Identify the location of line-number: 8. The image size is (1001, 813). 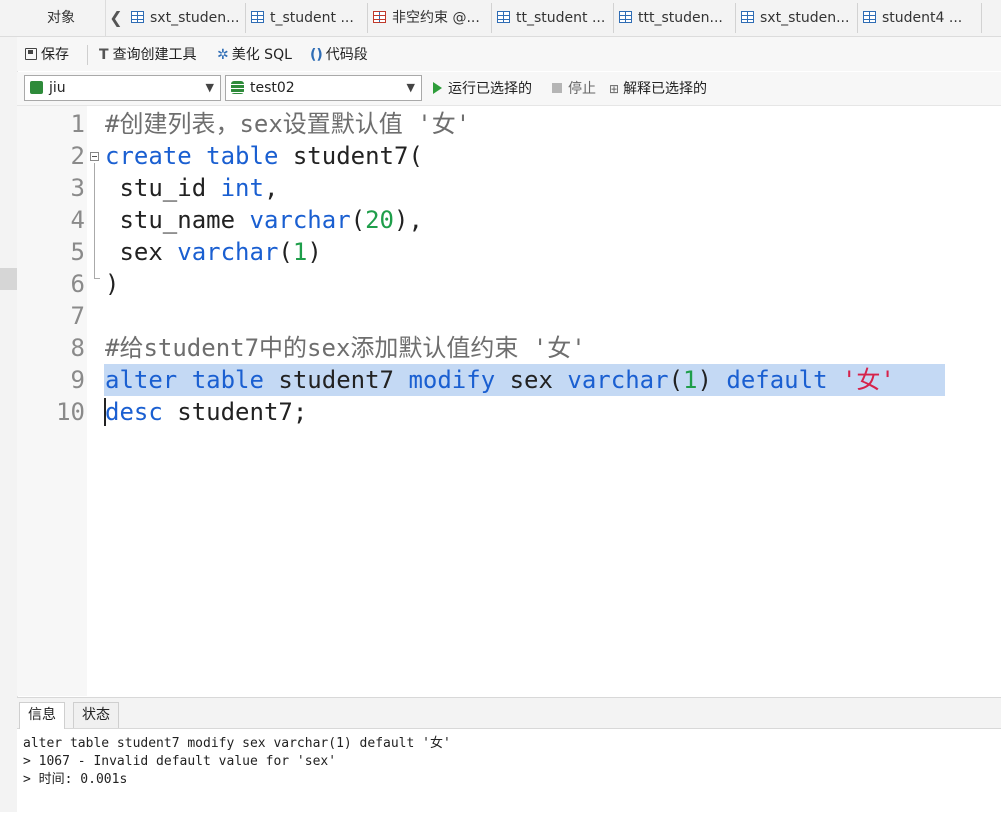
(77, 348).